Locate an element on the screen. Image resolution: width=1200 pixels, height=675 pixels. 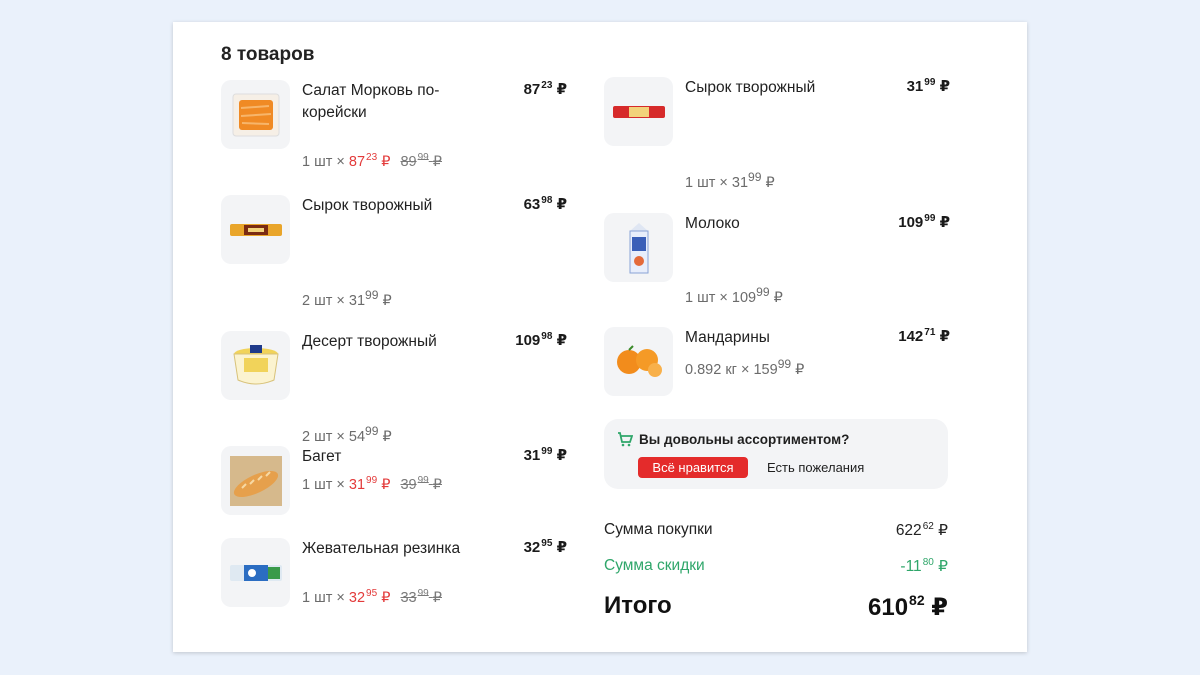
purchase-sum-value: 62262 ₽ is located at coordinates (921, 530).